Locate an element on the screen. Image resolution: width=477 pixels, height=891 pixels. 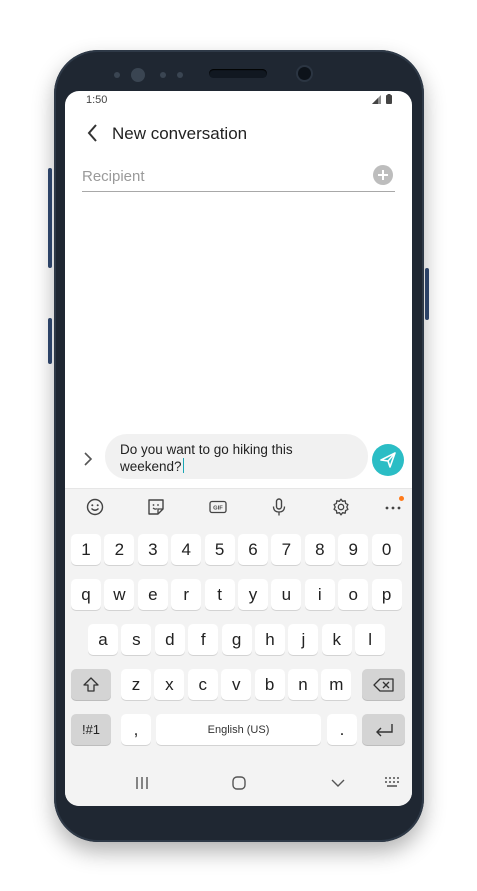
app-header: New conversation is located at coordinates (238, 135).